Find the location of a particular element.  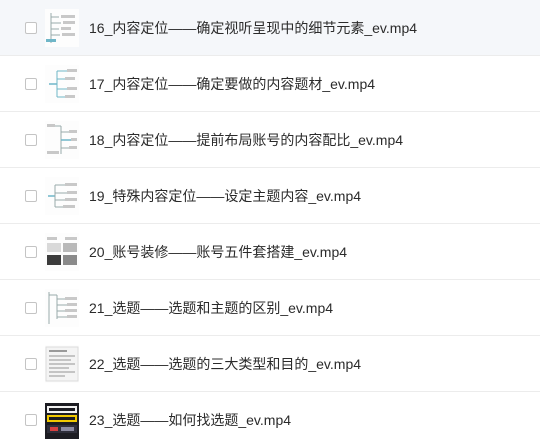

file-row: 20_账号装修——账号五件套搭建_ev.mp4 is located at coordinates (270, 252).